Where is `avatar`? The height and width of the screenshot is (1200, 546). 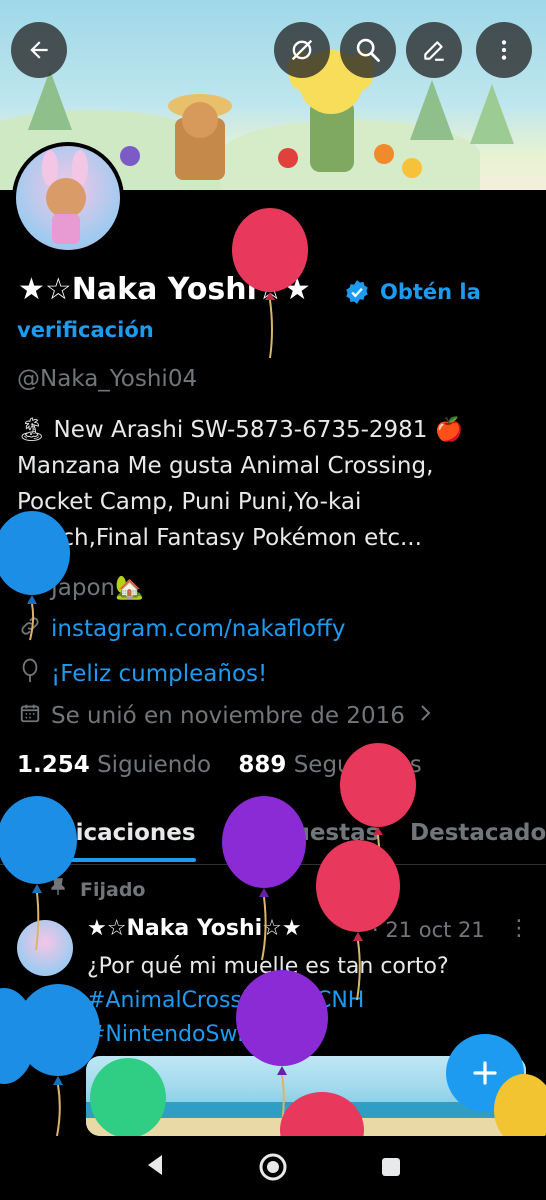
avatar is located at coordinates (68, 198).